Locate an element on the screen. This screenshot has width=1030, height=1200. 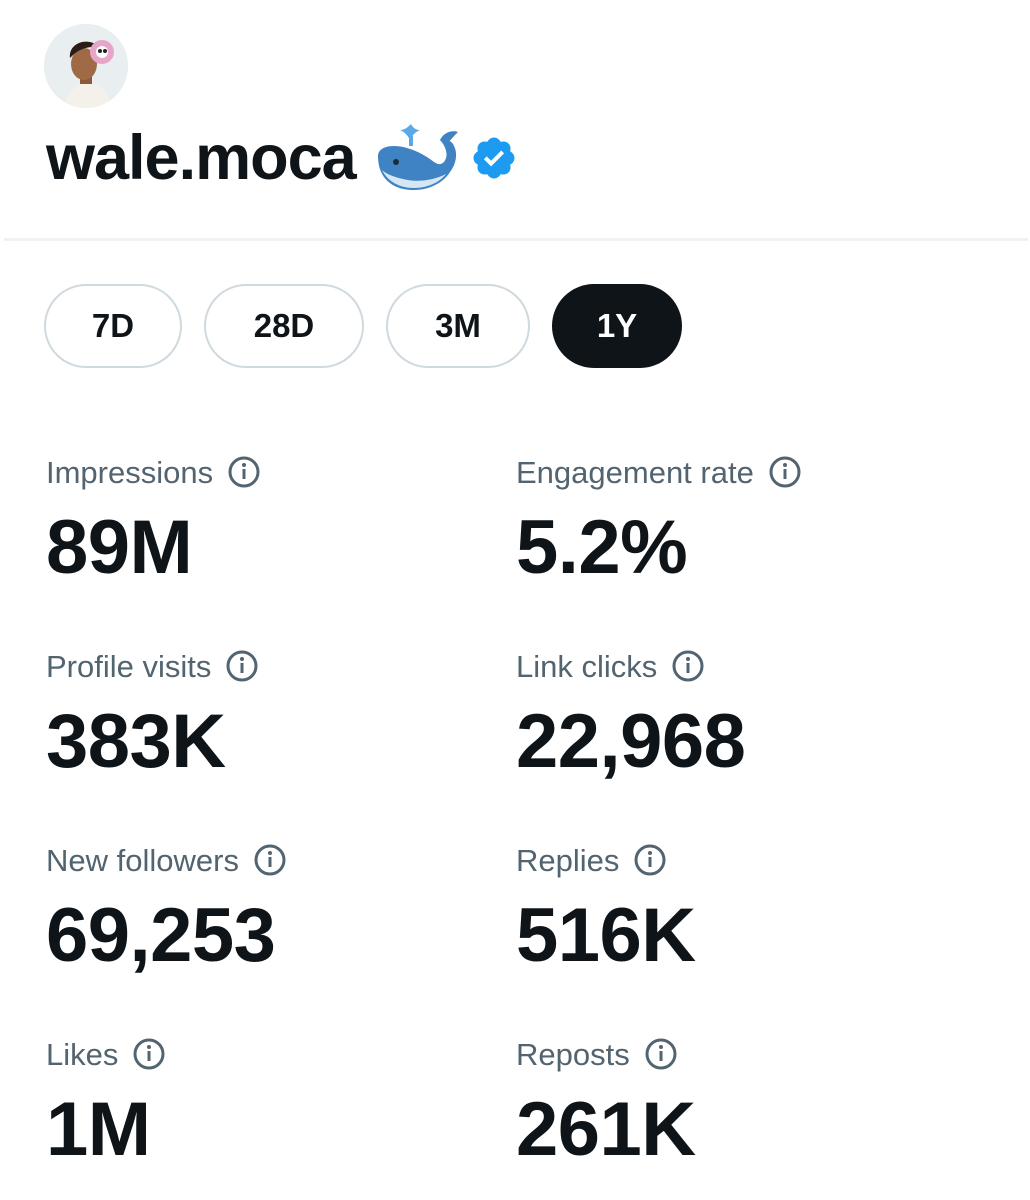
metric-value: 516K is located at coordinates (606, 935).